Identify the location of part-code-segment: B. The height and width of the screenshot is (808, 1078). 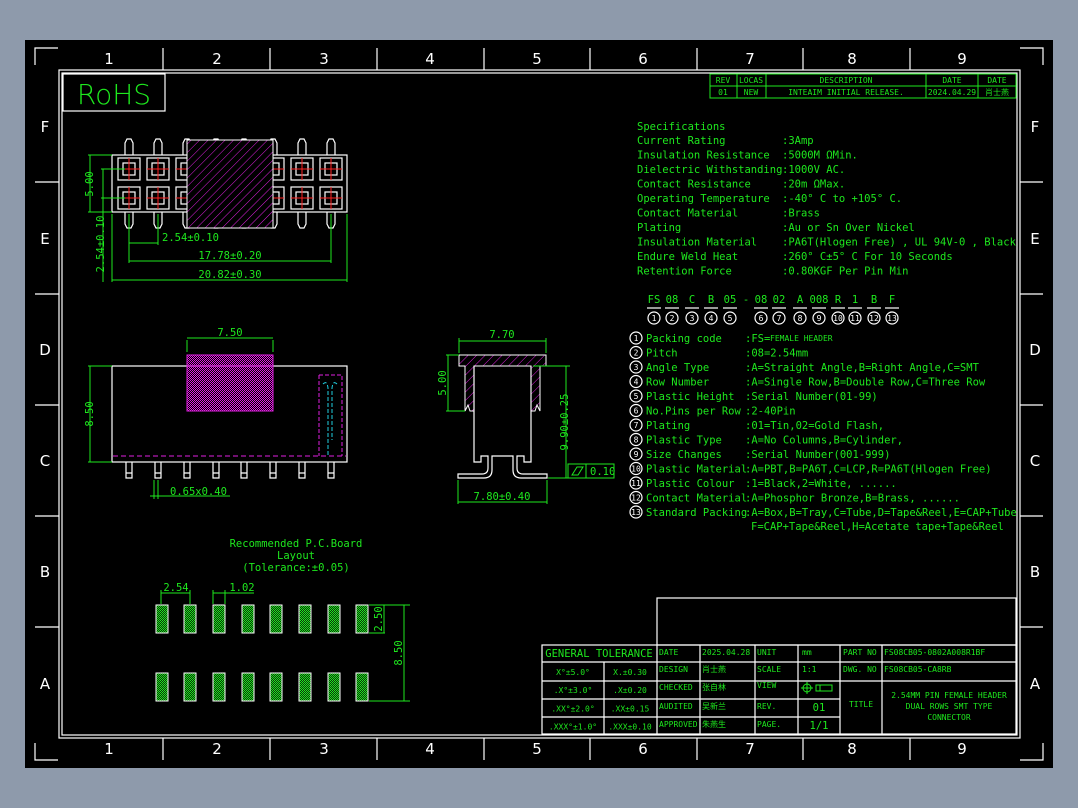
(874, 300).